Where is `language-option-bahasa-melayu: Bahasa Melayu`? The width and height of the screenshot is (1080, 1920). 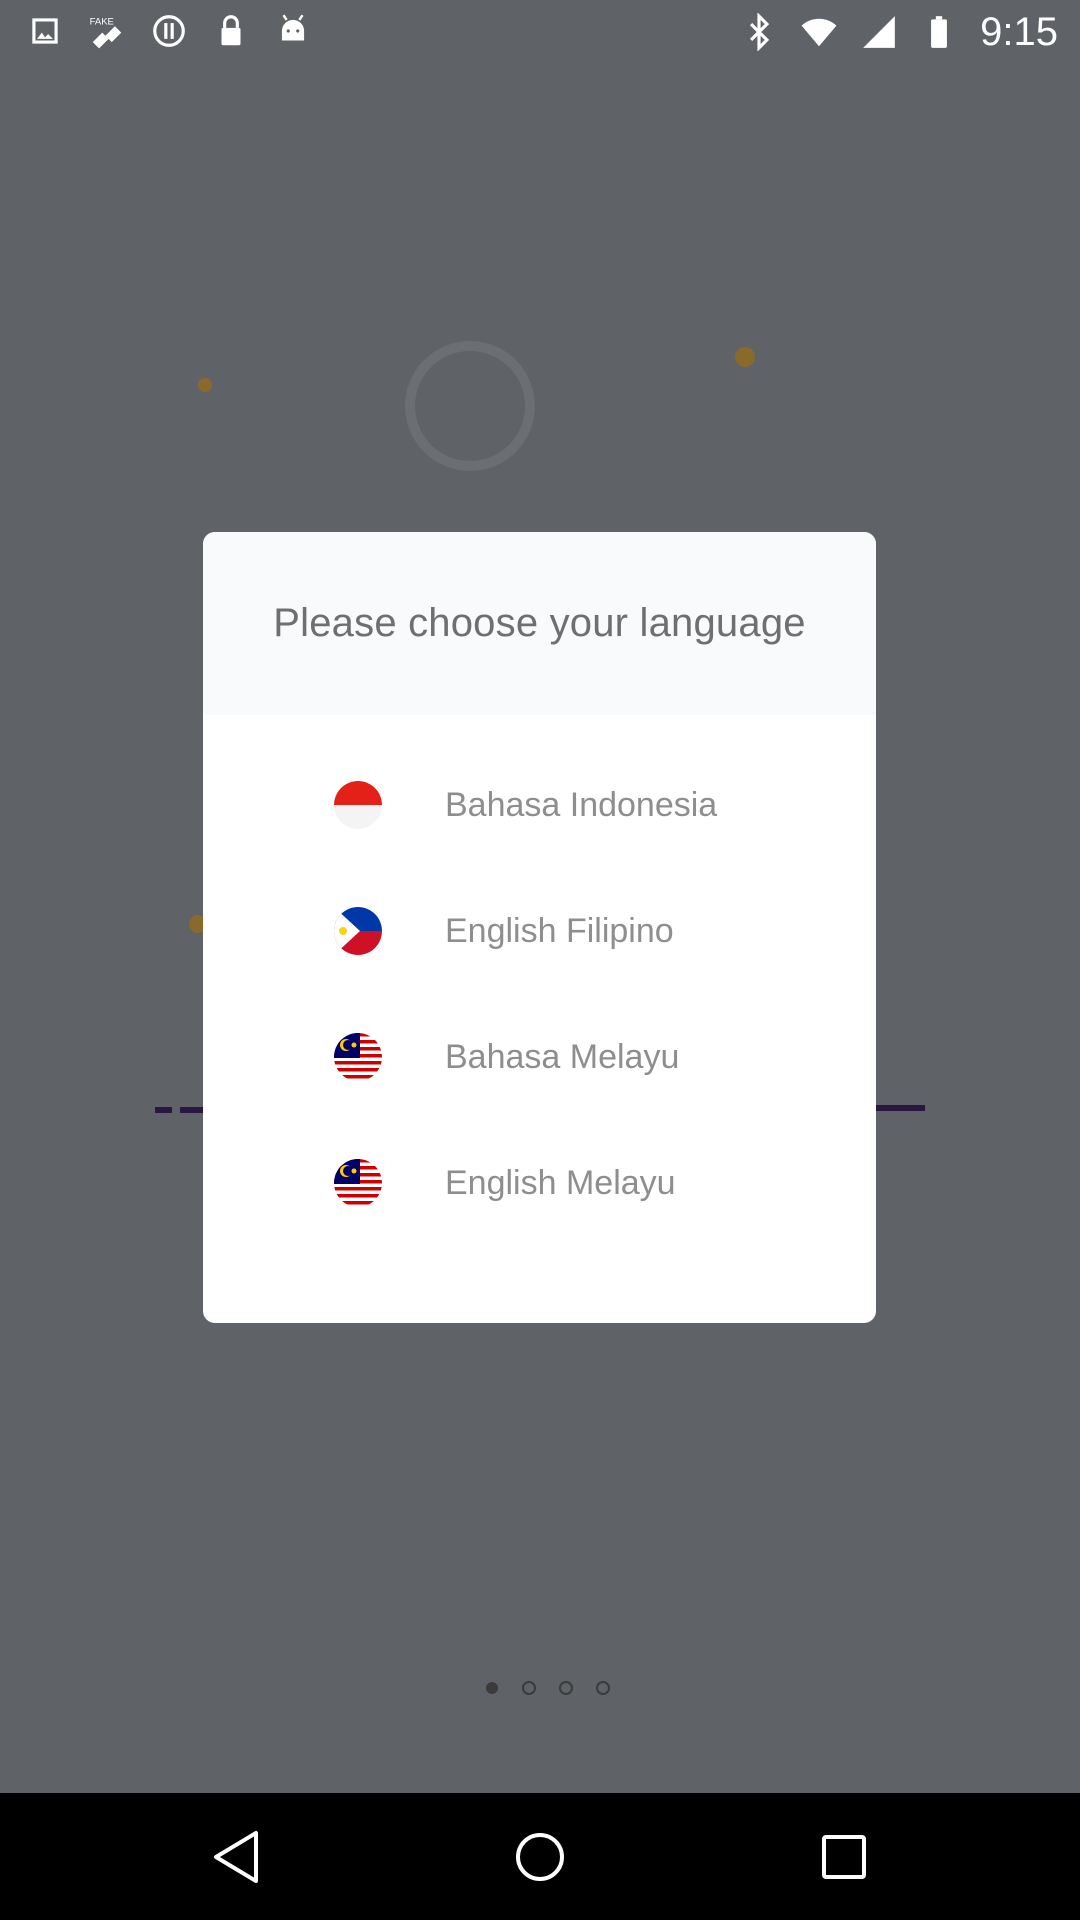
language-option-bahasa-melayu: Bahasa Melayu is located at coordinates (539, 1057).